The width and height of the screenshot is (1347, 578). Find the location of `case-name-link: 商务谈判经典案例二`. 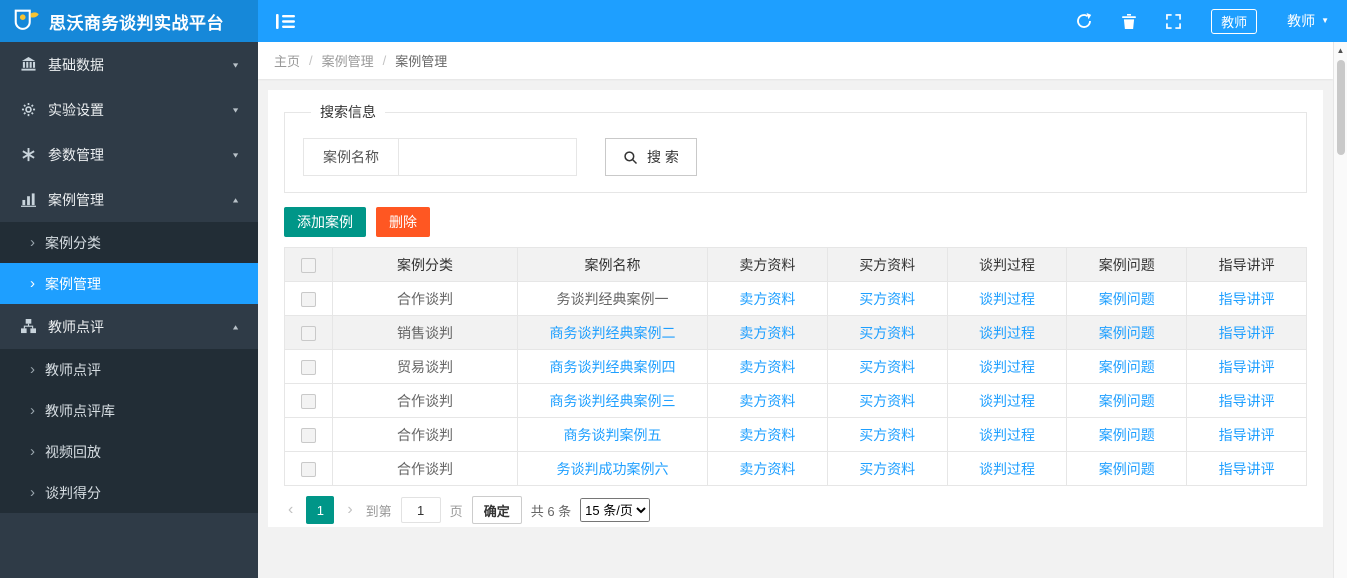

case-name-link: 商务谈判经典案例二 is located at coordinates (613, 333).